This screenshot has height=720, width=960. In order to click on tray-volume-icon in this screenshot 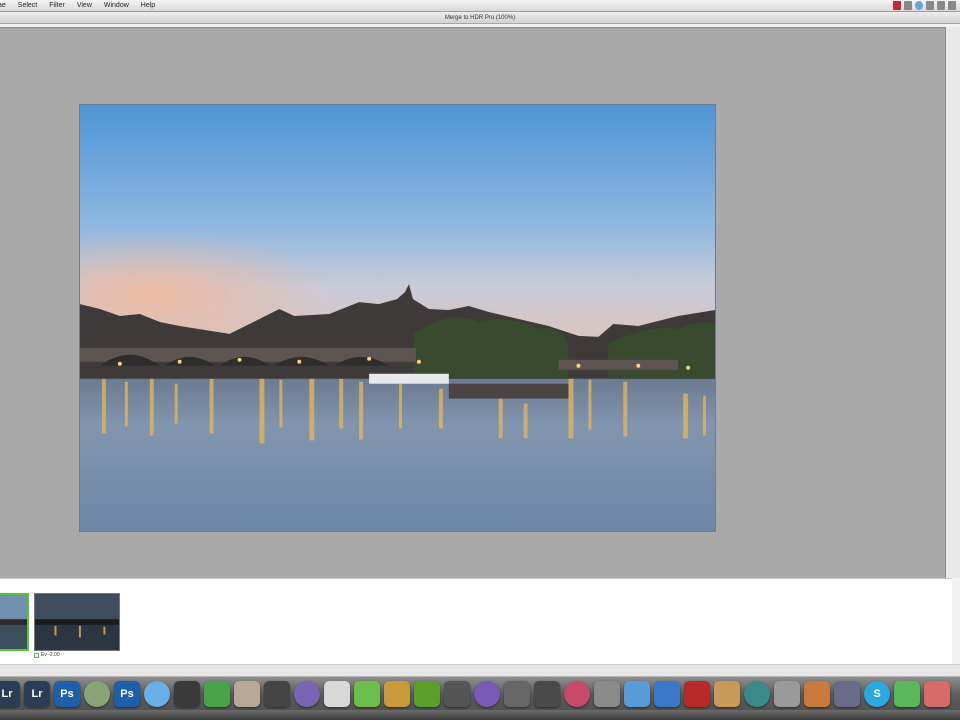, I will do `click(952, 5)`.